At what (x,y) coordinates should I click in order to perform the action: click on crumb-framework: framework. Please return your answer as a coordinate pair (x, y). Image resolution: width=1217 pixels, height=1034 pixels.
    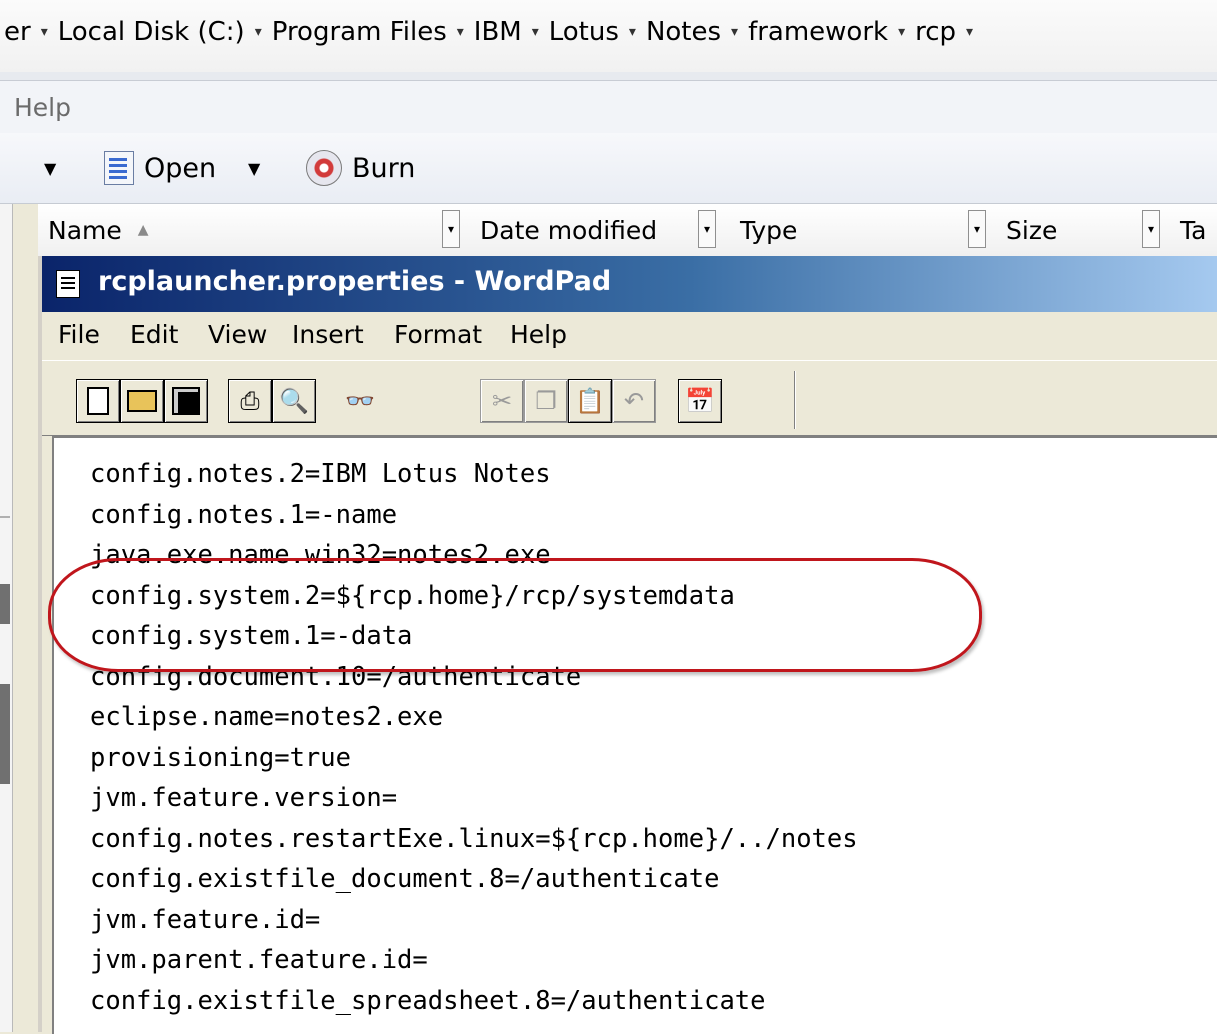
    Looking at the image, I should click on (818, 32).